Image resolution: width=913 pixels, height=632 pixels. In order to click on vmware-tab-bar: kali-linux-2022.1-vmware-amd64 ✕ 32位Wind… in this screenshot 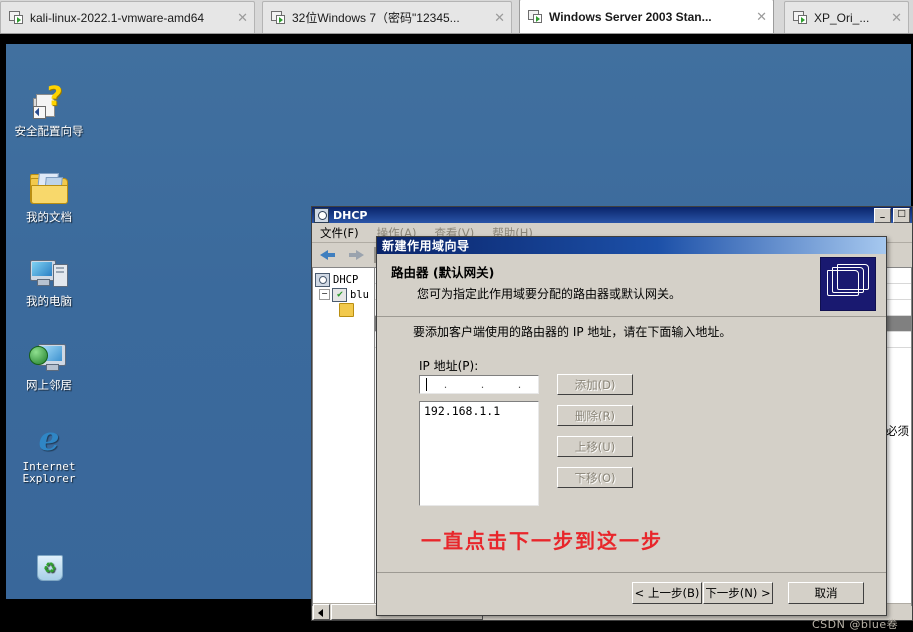, I will do `click(456, 17)`.